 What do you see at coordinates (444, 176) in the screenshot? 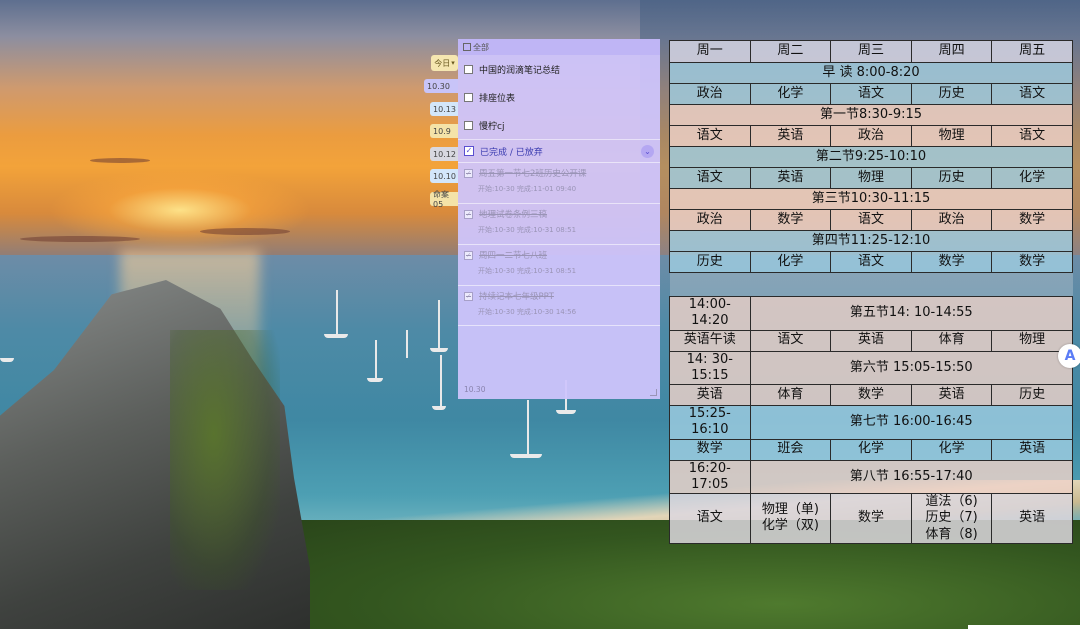
I see `date-tab: 10.10` at bounding box center [444, 176].